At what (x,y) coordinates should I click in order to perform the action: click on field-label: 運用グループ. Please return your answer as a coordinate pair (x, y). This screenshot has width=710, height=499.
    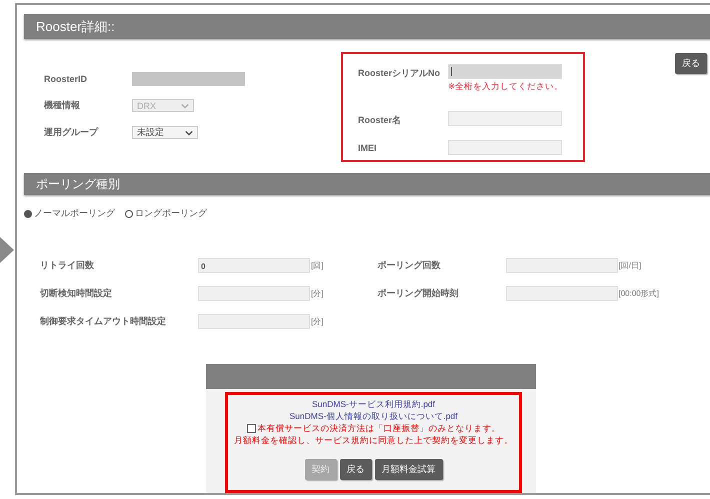
    Looking at the image, I should click on (72, 132).